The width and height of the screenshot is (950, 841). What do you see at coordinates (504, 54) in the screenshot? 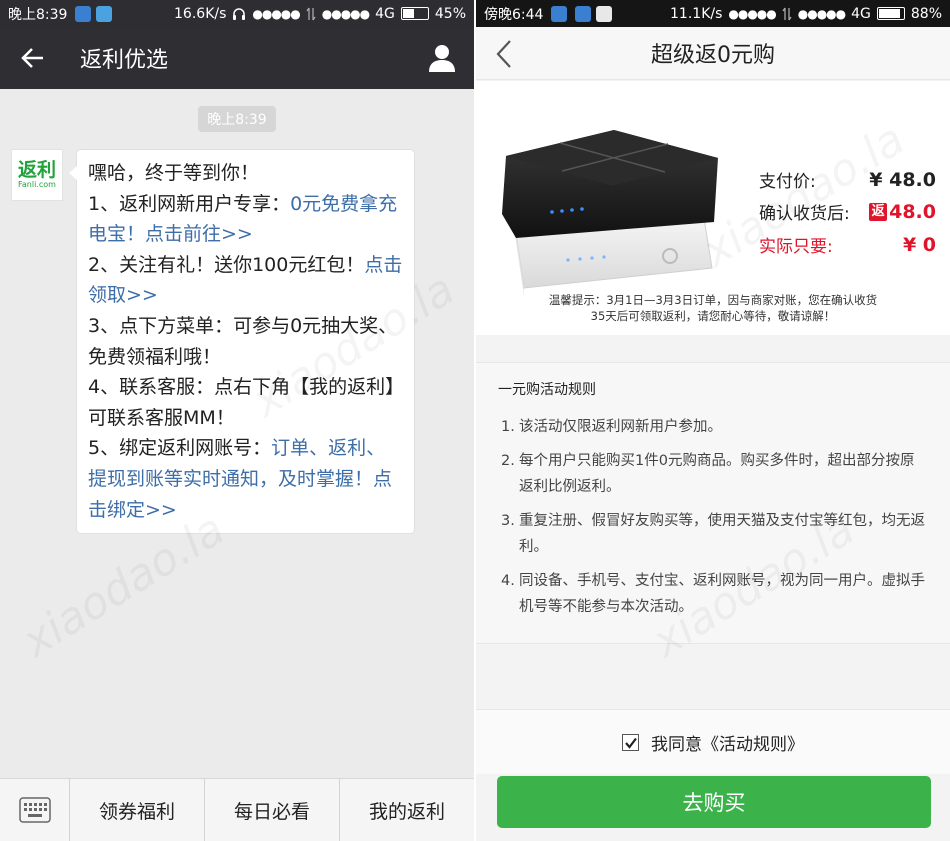
I see `chevron-left-icon` at bounding box center [504, 54].